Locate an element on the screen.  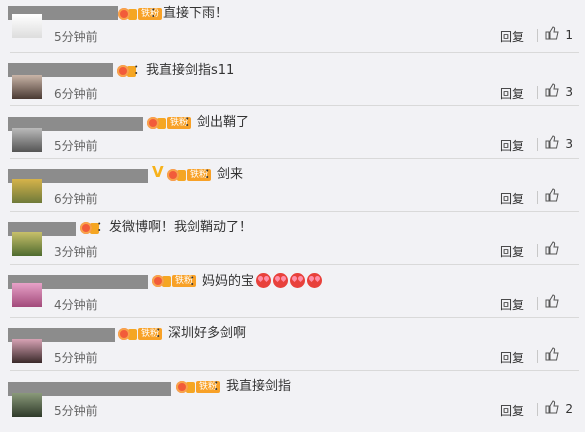
like-count: 1 is located at coordinates (569, 35).